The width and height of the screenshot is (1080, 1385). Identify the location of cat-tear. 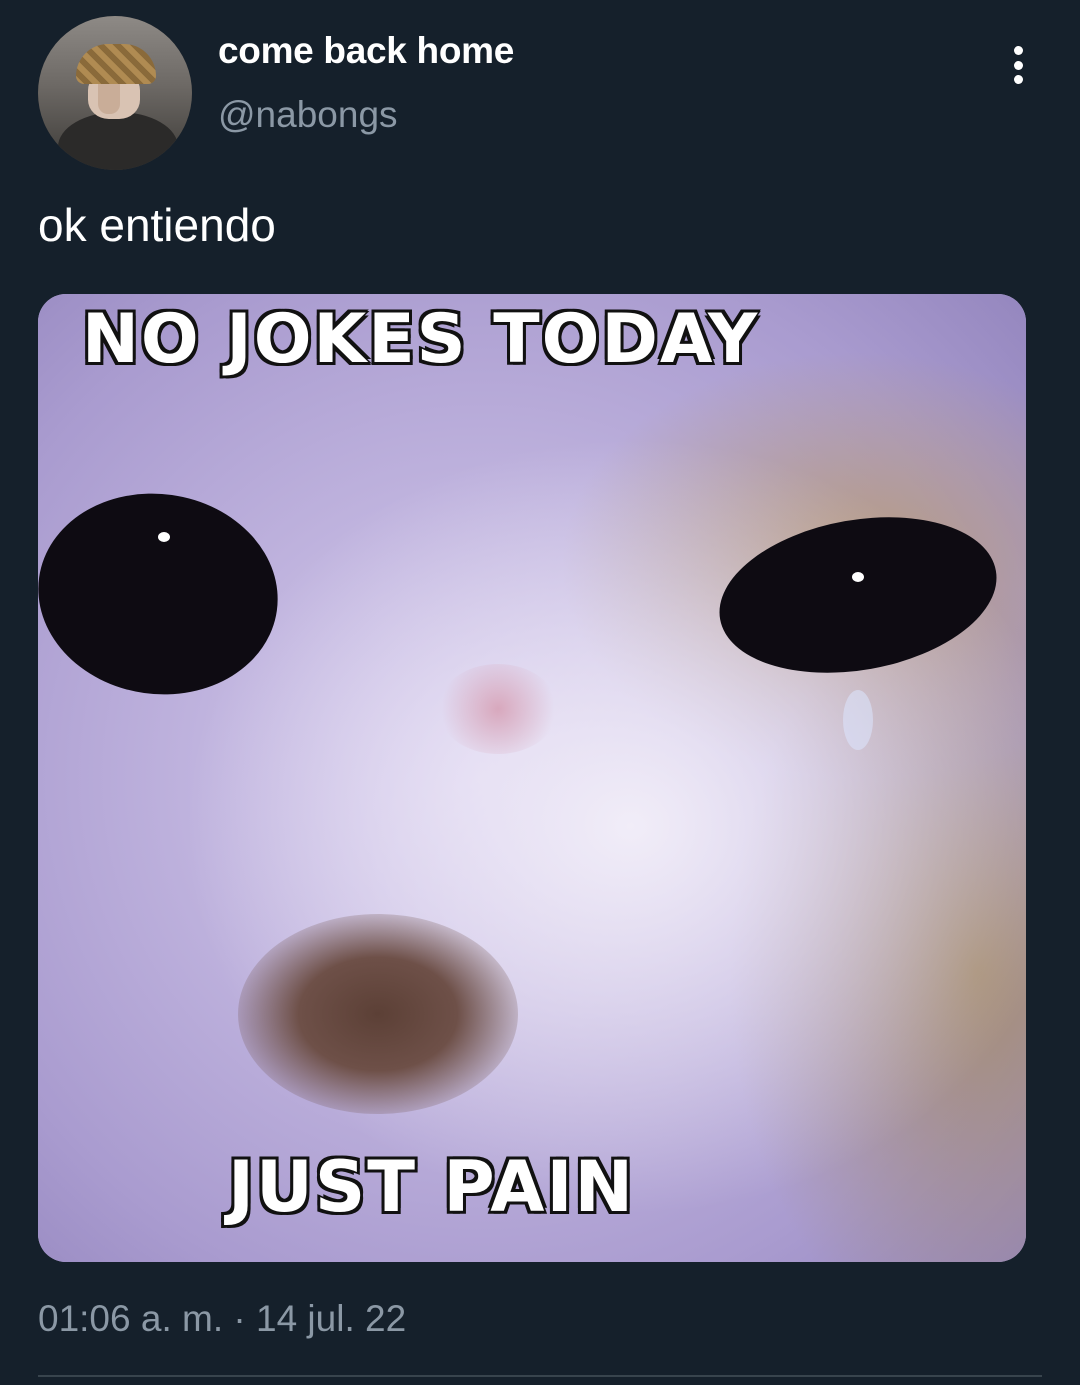
(858, 720).